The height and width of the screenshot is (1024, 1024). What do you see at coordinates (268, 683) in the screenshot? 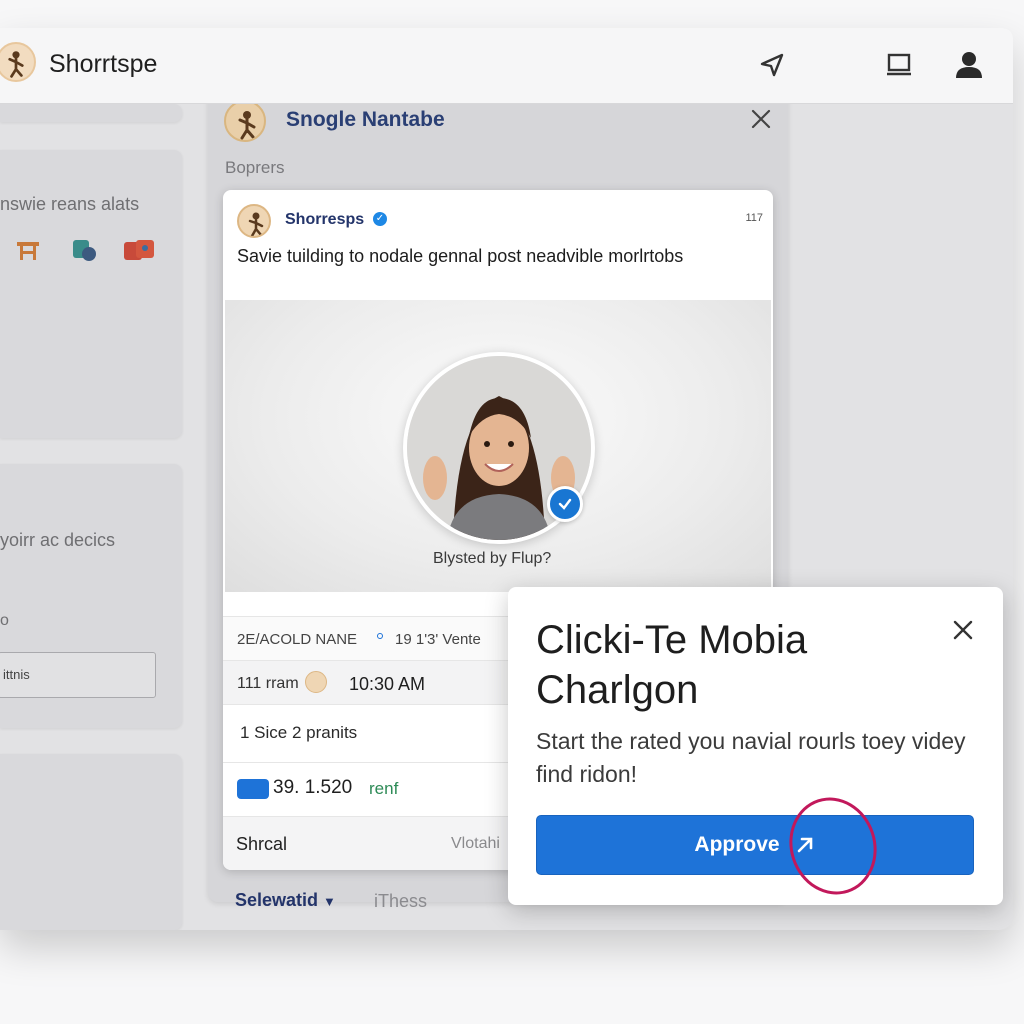
I see `post-time-label: 111 rram` at bounding box center [268, 683].